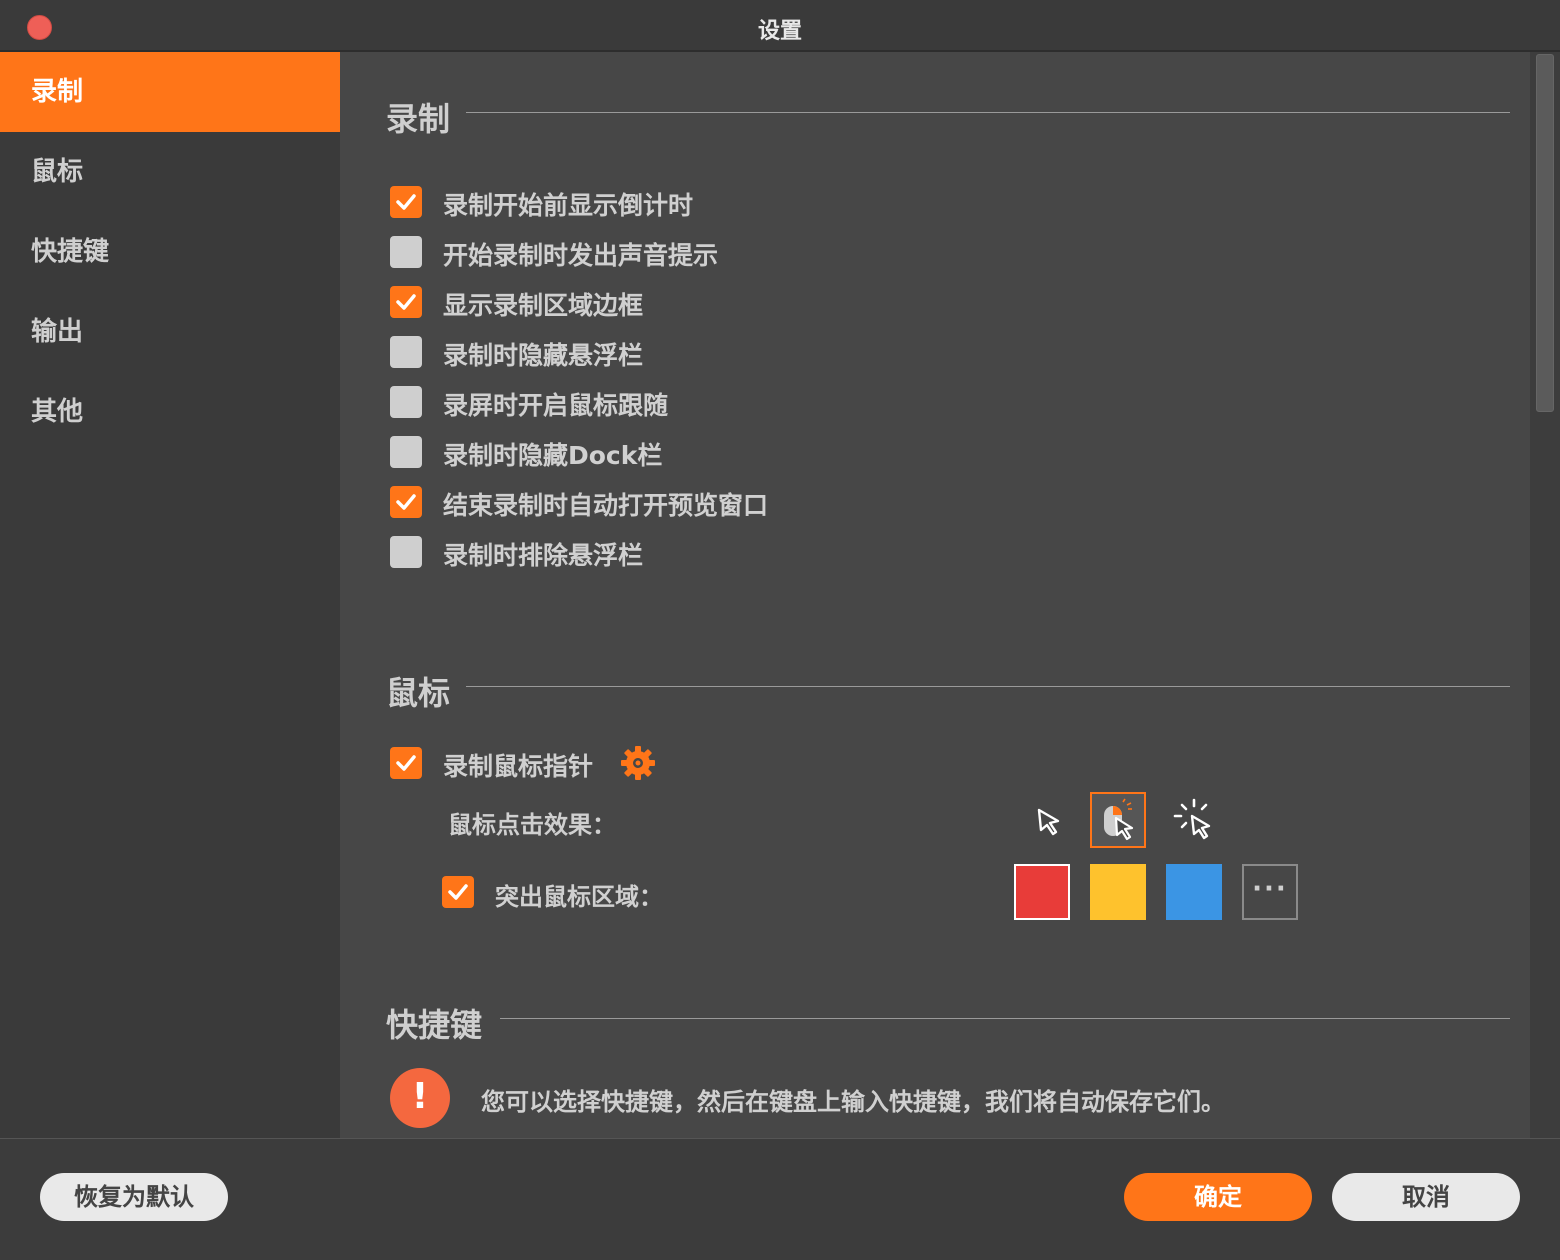  What do you see at coordinates (434, 1025) in the screenshot?
I see `section-title-shortcuts: 快捷键` at bounding box center [434, 1025].